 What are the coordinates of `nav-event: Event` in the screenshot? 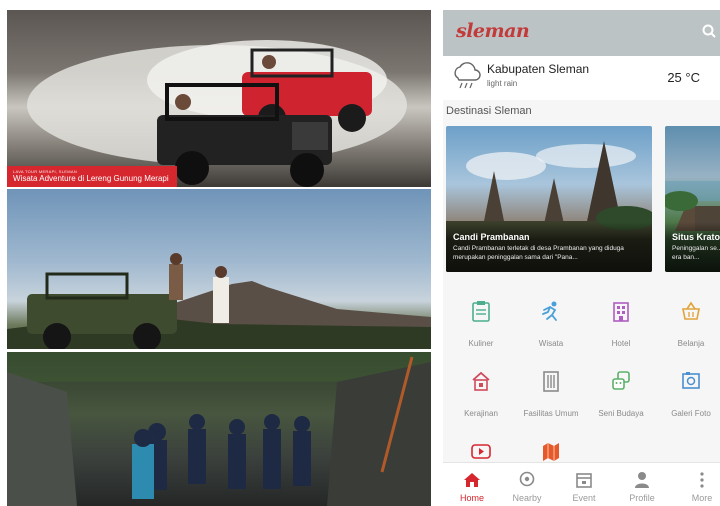 It's located at (584, 484).